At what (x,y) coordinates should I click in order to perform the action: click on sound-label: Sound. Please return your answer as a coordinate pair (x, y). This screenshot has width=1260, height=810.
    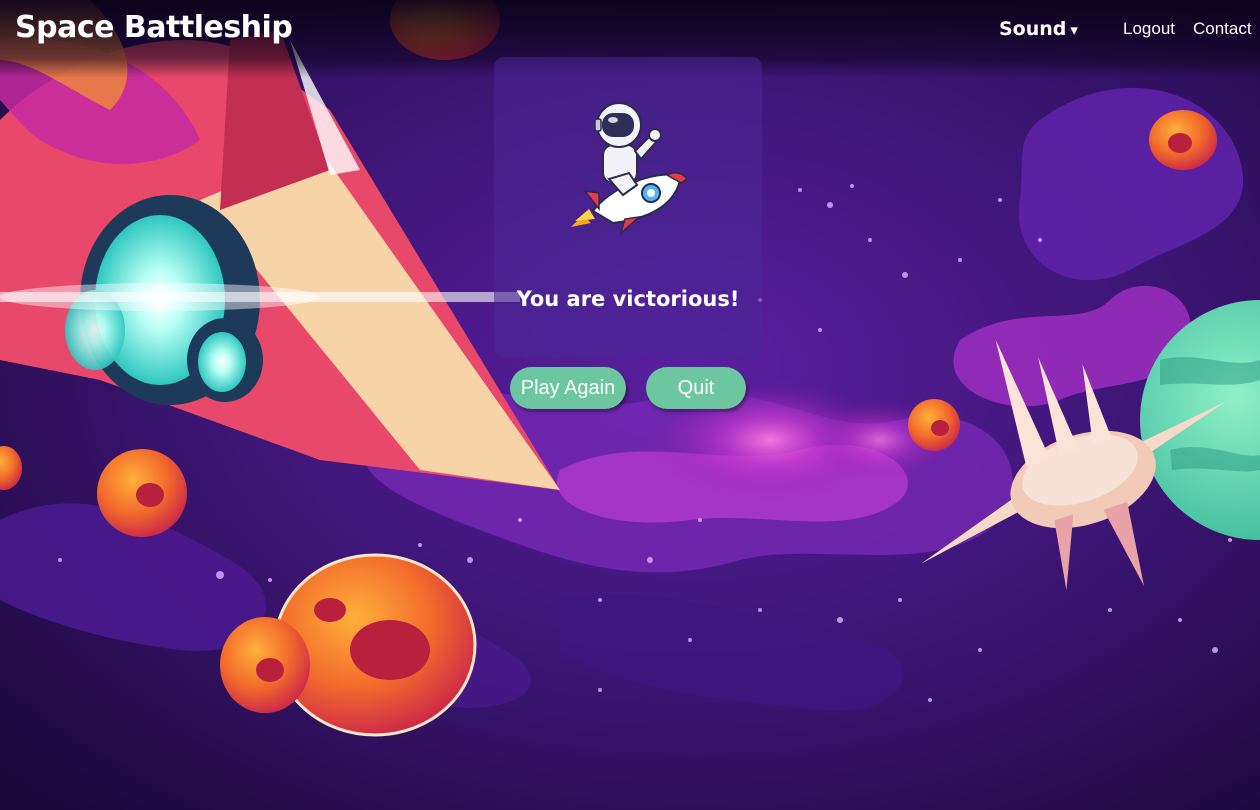
    Looking at the image, I should click on (1033, 29).